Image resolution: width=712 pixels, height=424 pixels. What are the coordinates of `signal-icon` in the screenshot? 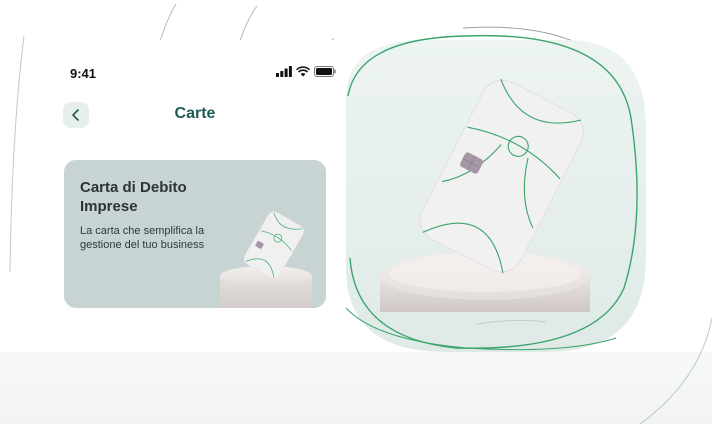 It's located at (284, 71).